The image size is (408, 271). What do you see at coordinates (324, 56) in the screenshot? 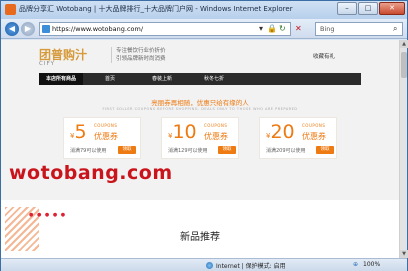
I see `favorite-link: 收藏有礼` at bounding box center [324, 56].